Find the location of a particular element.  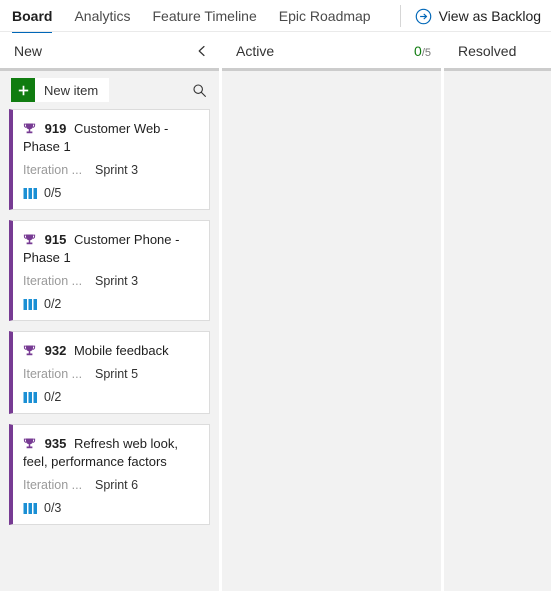

tab-feature-timeline-label: Feature Timeline is located at coordinates (204, 16).